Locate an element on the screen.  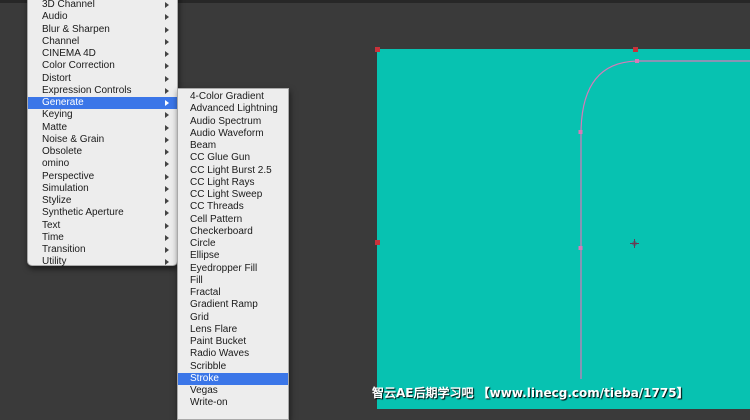
menu-item-label: CC Light Rays is located at coordinates (222, 182).